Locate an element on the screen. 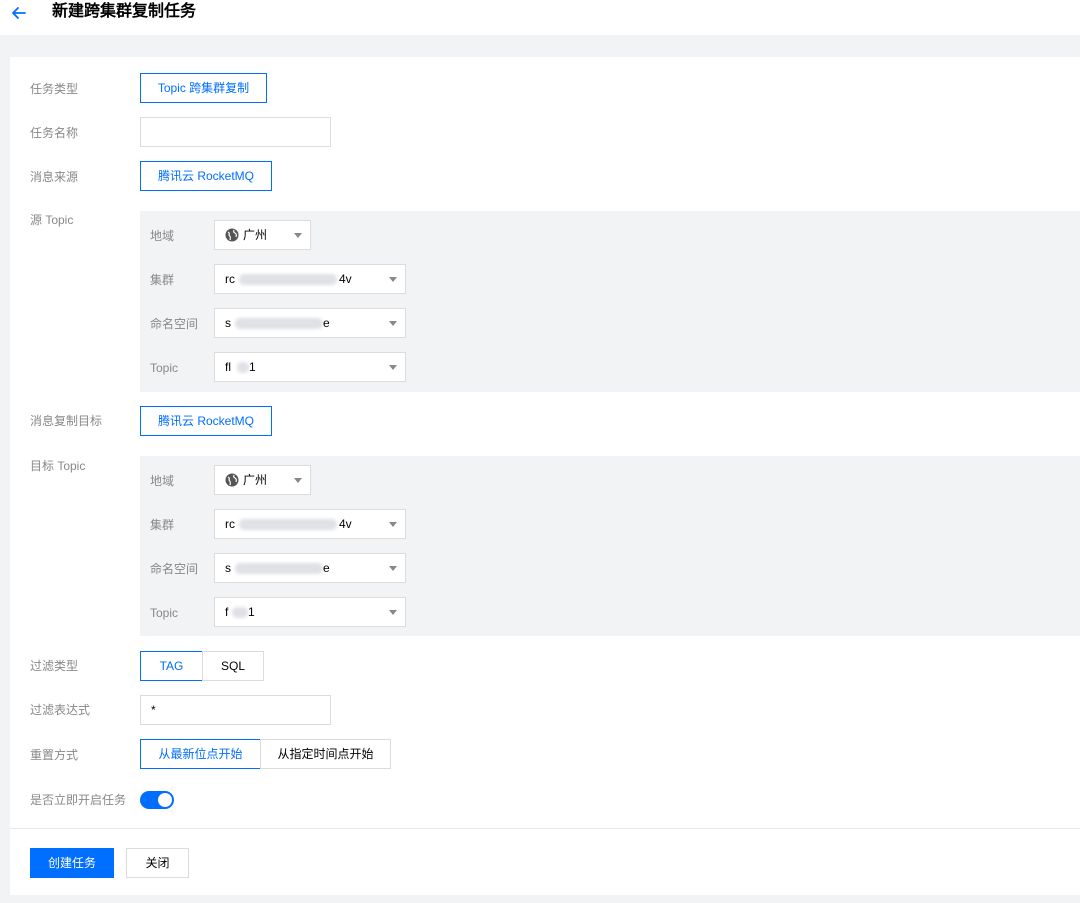 The height and width of the screenshot is (903, 1080). page-title: 新建跨集群复制任务 is located at coordinates (124, 11).